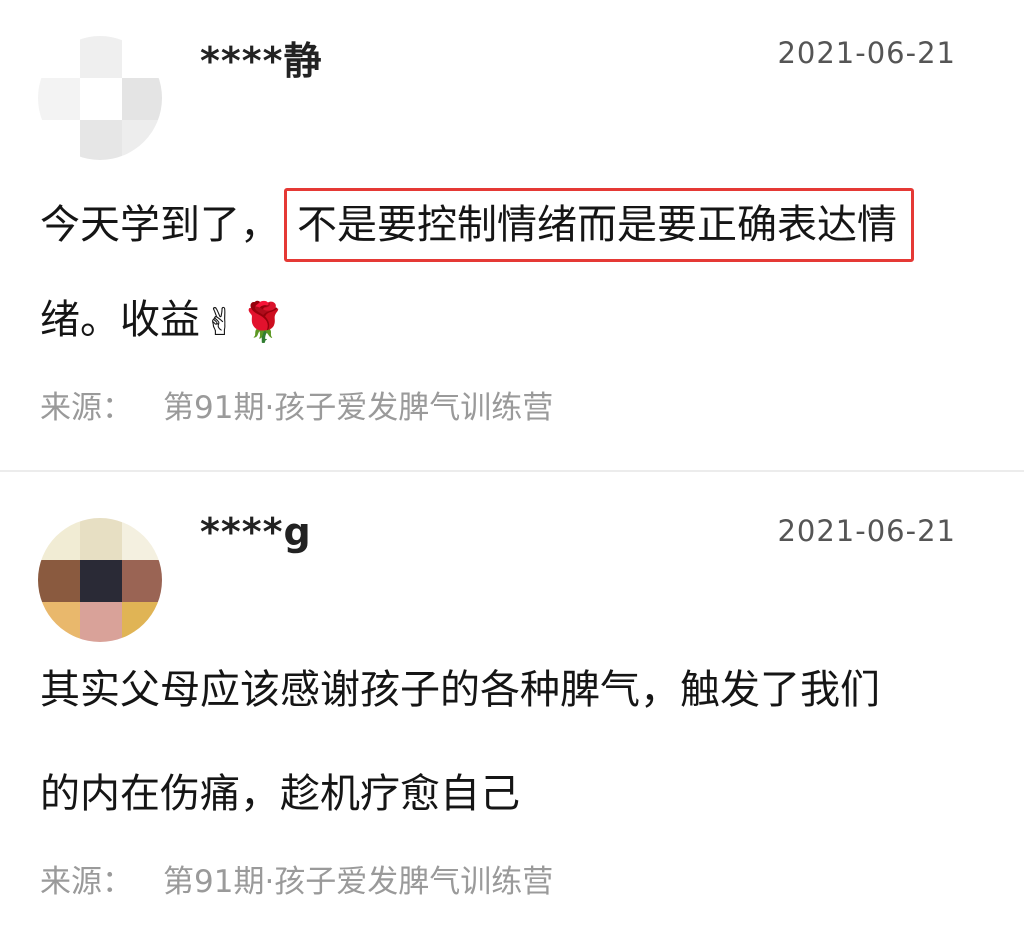  I want to click on victory-hand-emoji-icon: ✌, so click(220, 322).